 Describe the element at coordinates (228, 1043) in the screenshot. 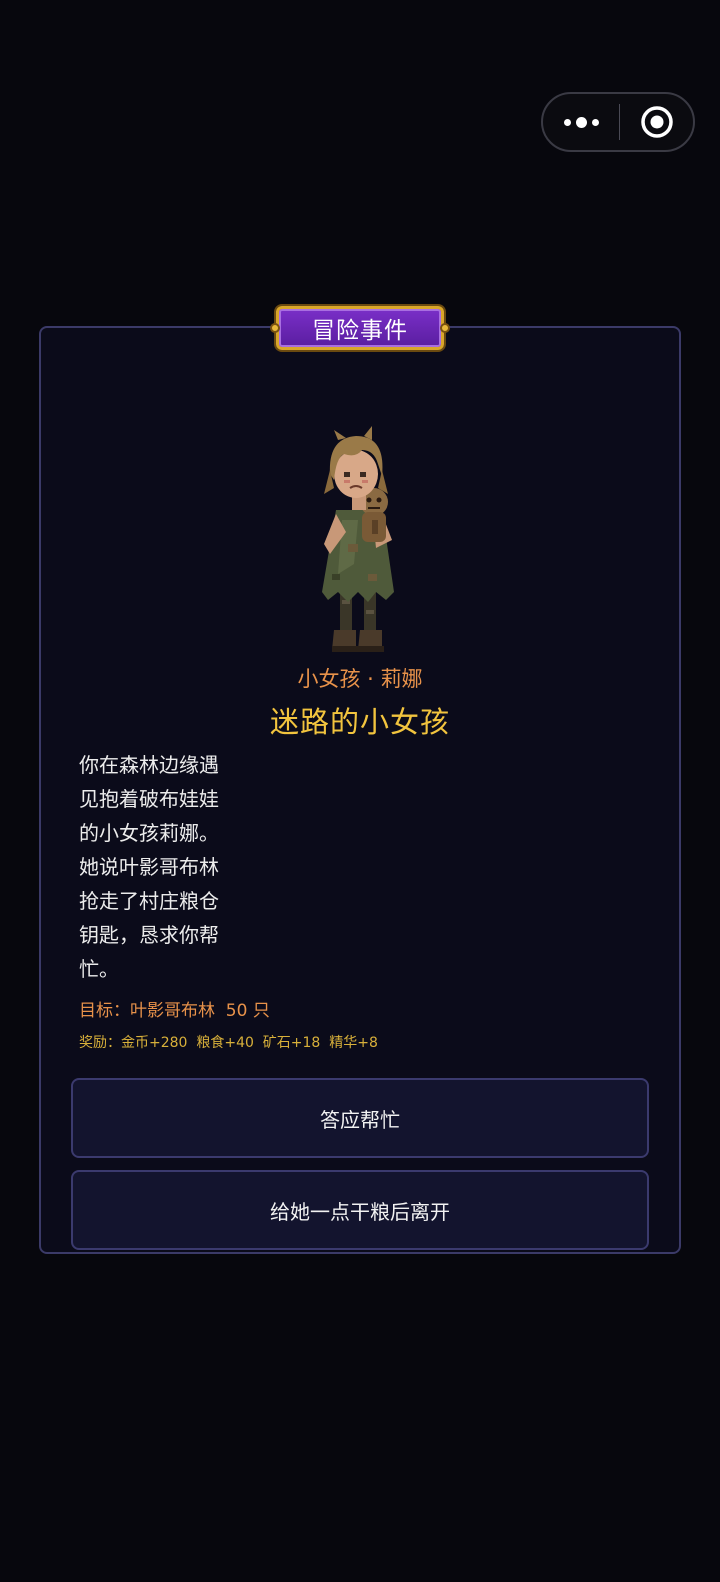

I see `event-reward: 奖励：金币+280 粮食+40 矿石+18 精华+8` at that location.